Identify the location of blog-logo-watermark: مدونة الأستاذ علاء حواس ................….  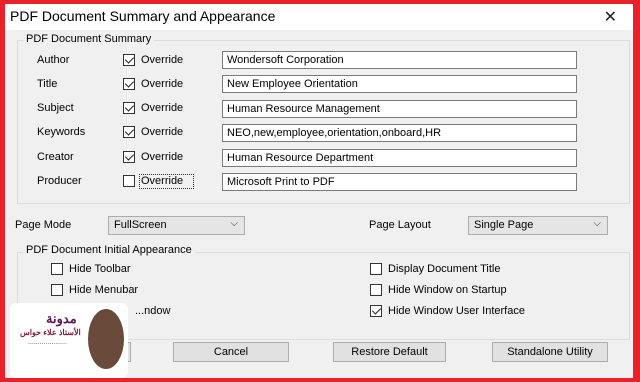
(69, 340).